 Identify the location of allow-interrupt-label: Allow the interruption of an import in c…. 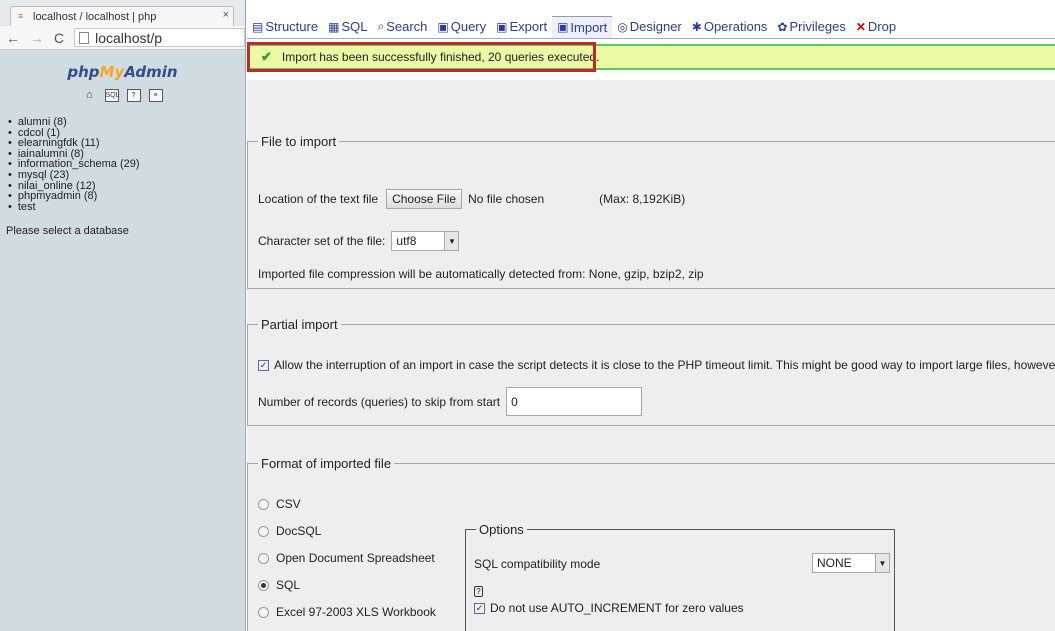
(664, 365).